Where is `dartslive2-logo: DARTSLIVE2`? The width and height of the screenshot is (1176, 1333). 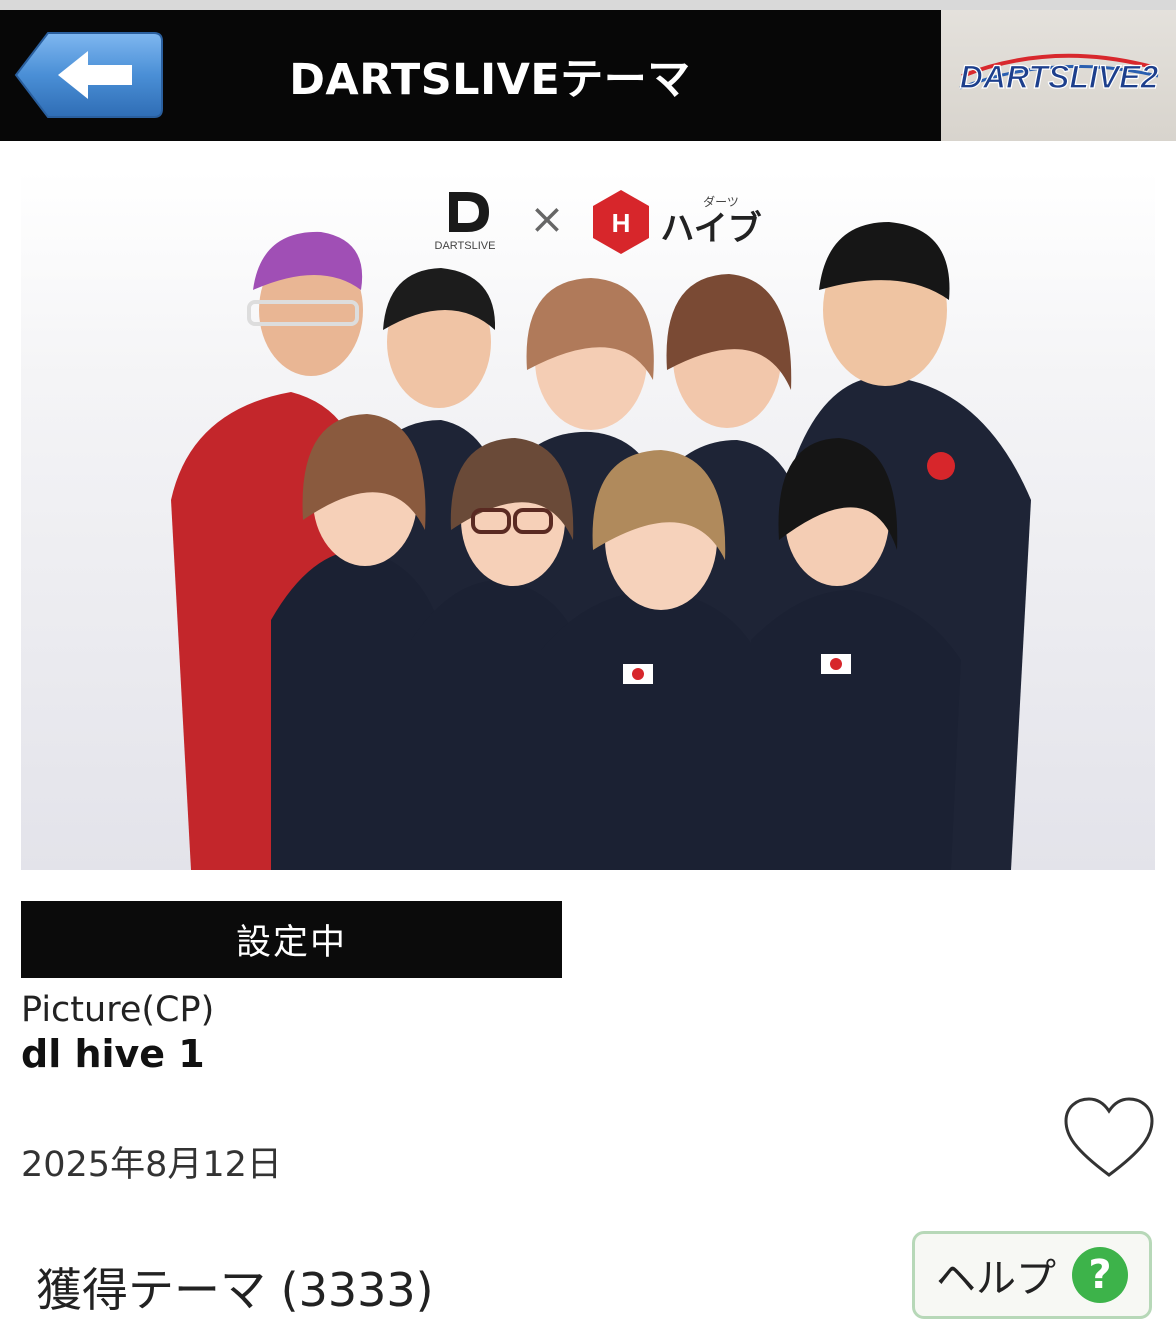
dartslive2-logo: DARTSLIVE2 is located at coordinates (1059, 74).